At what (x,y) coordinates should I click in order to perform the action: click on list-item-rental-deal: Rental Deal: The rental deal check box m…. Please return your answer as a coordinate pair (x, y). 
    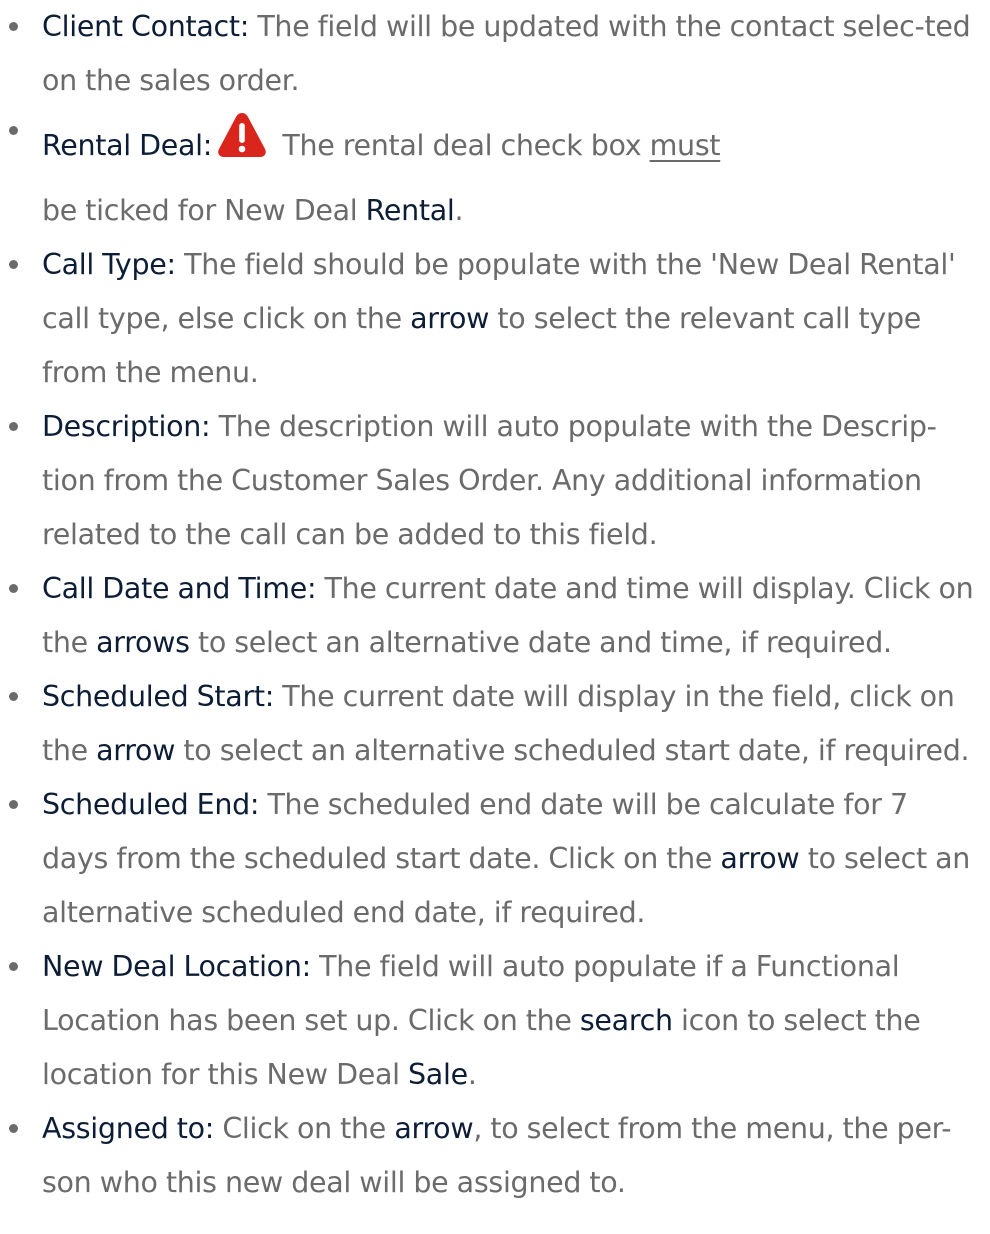
    Looking at the image, I should click on (495, 173).